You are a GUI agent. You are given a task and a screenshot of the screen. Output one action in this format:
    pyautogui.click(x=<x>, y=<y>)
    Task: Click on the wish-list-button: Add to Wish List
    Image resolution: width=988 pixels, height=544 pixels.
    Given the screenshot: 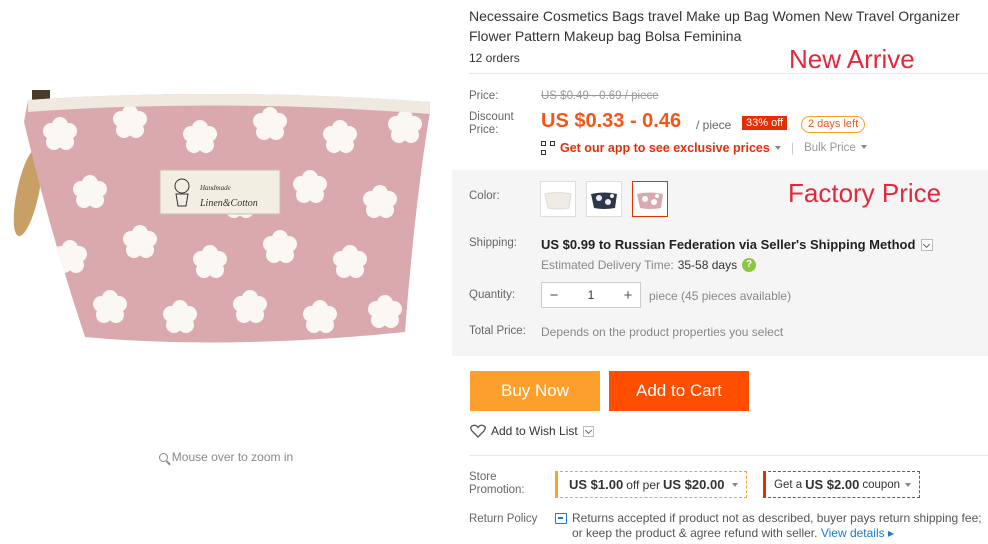 What is the action you would take?
    pyautogui.click(x=532, y=431)
    